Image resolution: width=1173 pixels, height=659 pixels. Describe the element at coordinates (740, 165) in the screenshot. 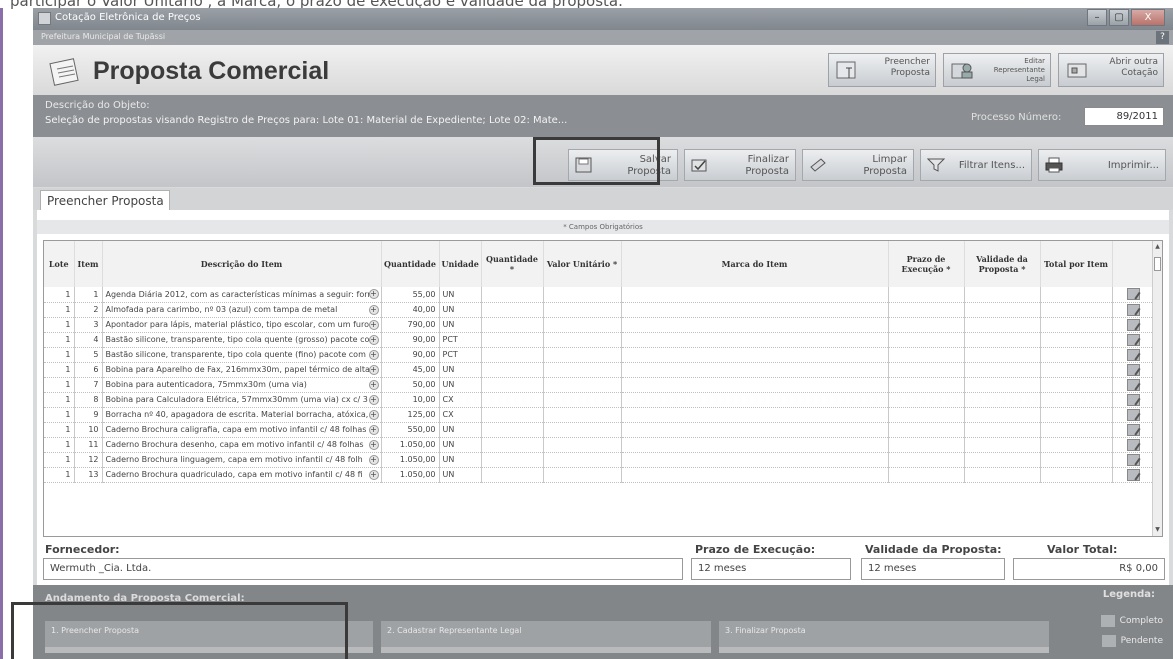

I see `finalize-proposal-button: Finalizar Proposta` at that location.